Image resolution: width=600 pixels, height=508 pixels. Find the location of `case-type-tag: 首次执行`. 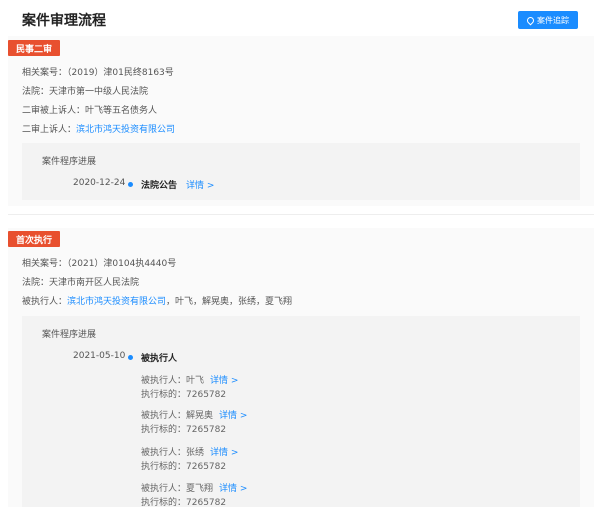

case-type-tag: 首次执行 is located at coordinates (34, 239).